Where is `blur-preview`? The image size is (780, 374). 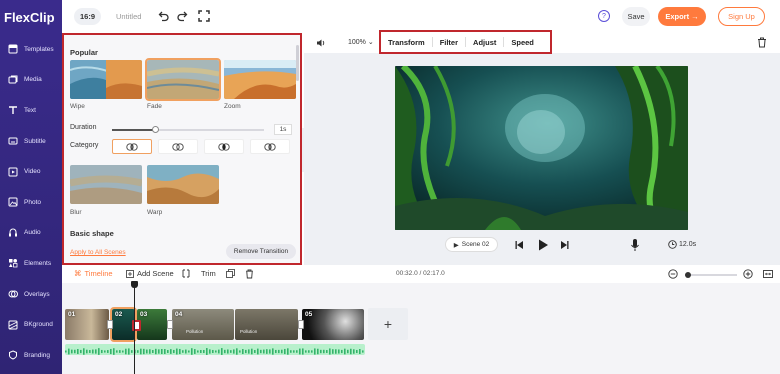
blur-preview is located at coordinates (106, 184).